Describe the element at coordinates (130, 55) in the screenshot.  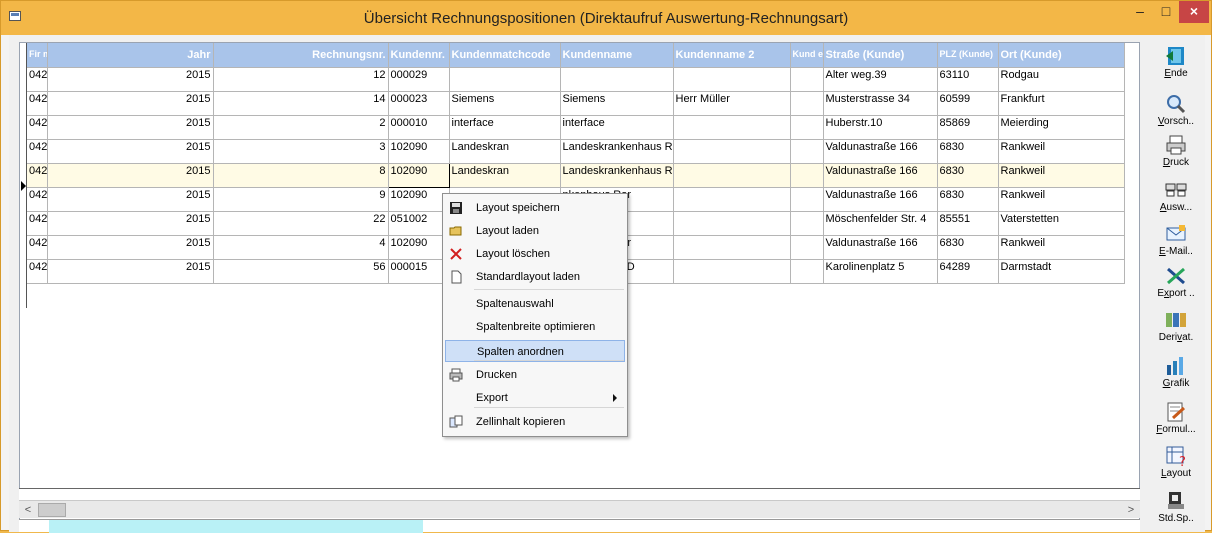
I see `column-header-jahr: Jahr` at that location.